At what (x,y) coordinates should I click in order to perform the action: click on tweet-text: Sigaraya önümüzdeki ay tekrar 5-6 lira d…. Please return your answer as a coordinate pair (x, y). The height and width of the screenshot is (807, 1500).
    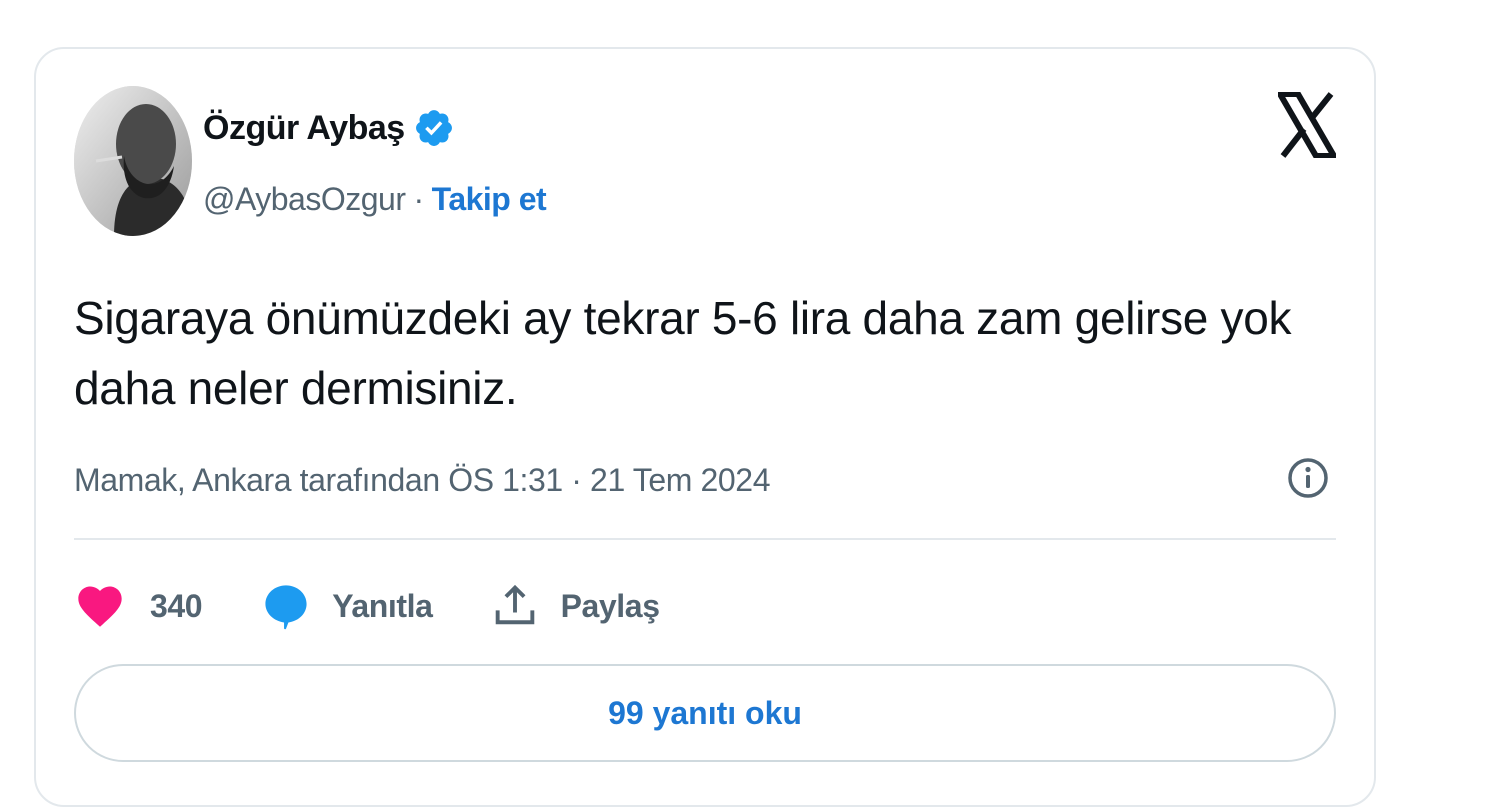
    Looking at the image, I should click on (683, 353).